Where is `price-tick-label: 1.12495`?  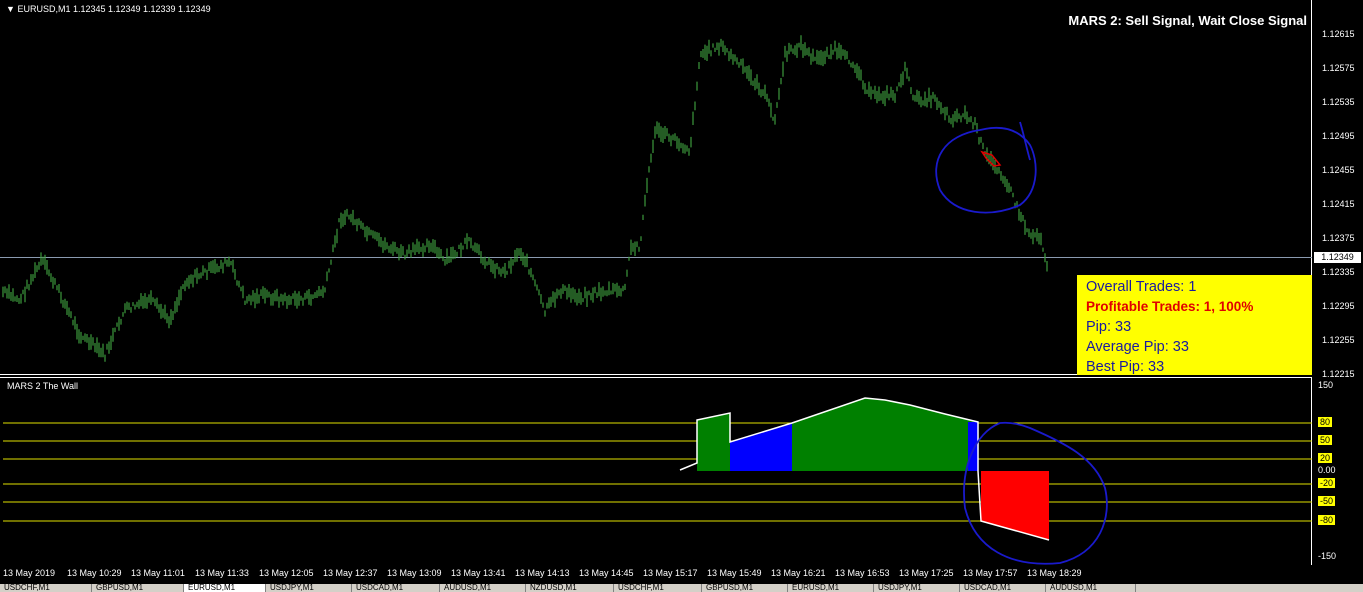 price-tick-label: 1.12495 is located at coordinates (1338, 136).